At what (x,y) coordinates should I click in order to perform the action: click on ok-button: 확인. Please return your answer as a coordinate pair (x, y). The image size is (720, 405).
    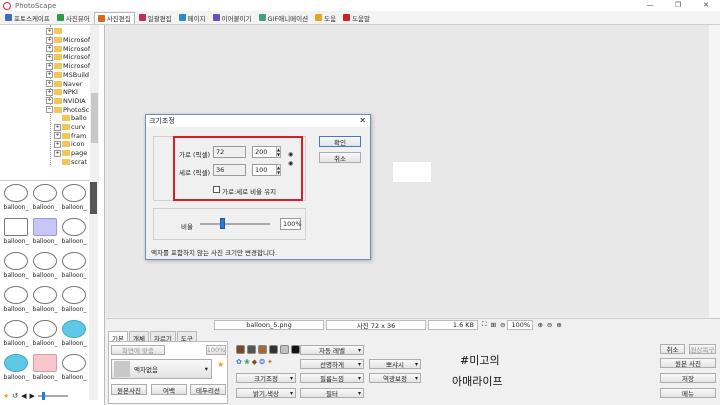
    Looking at the image, I should click on (340, 141).